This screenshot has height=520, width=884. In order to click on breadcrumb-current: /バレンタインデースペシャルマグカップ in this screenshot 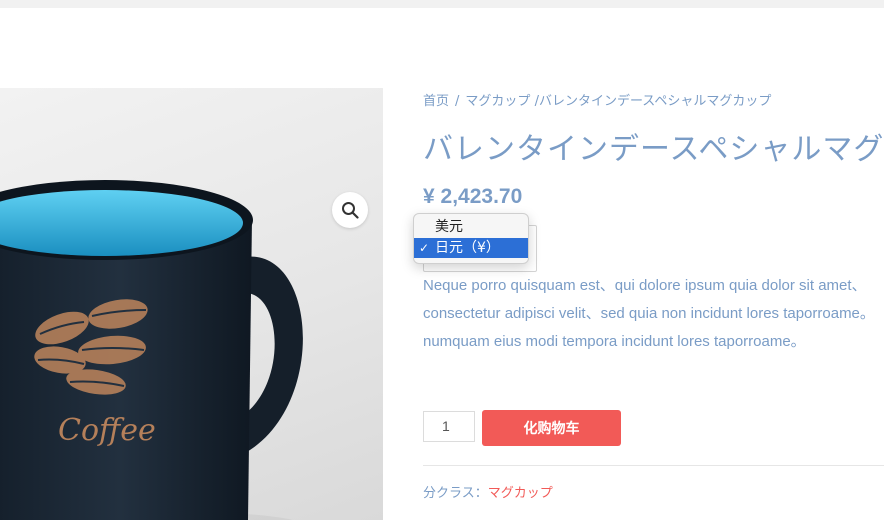, I will do `click(653, 101)`.